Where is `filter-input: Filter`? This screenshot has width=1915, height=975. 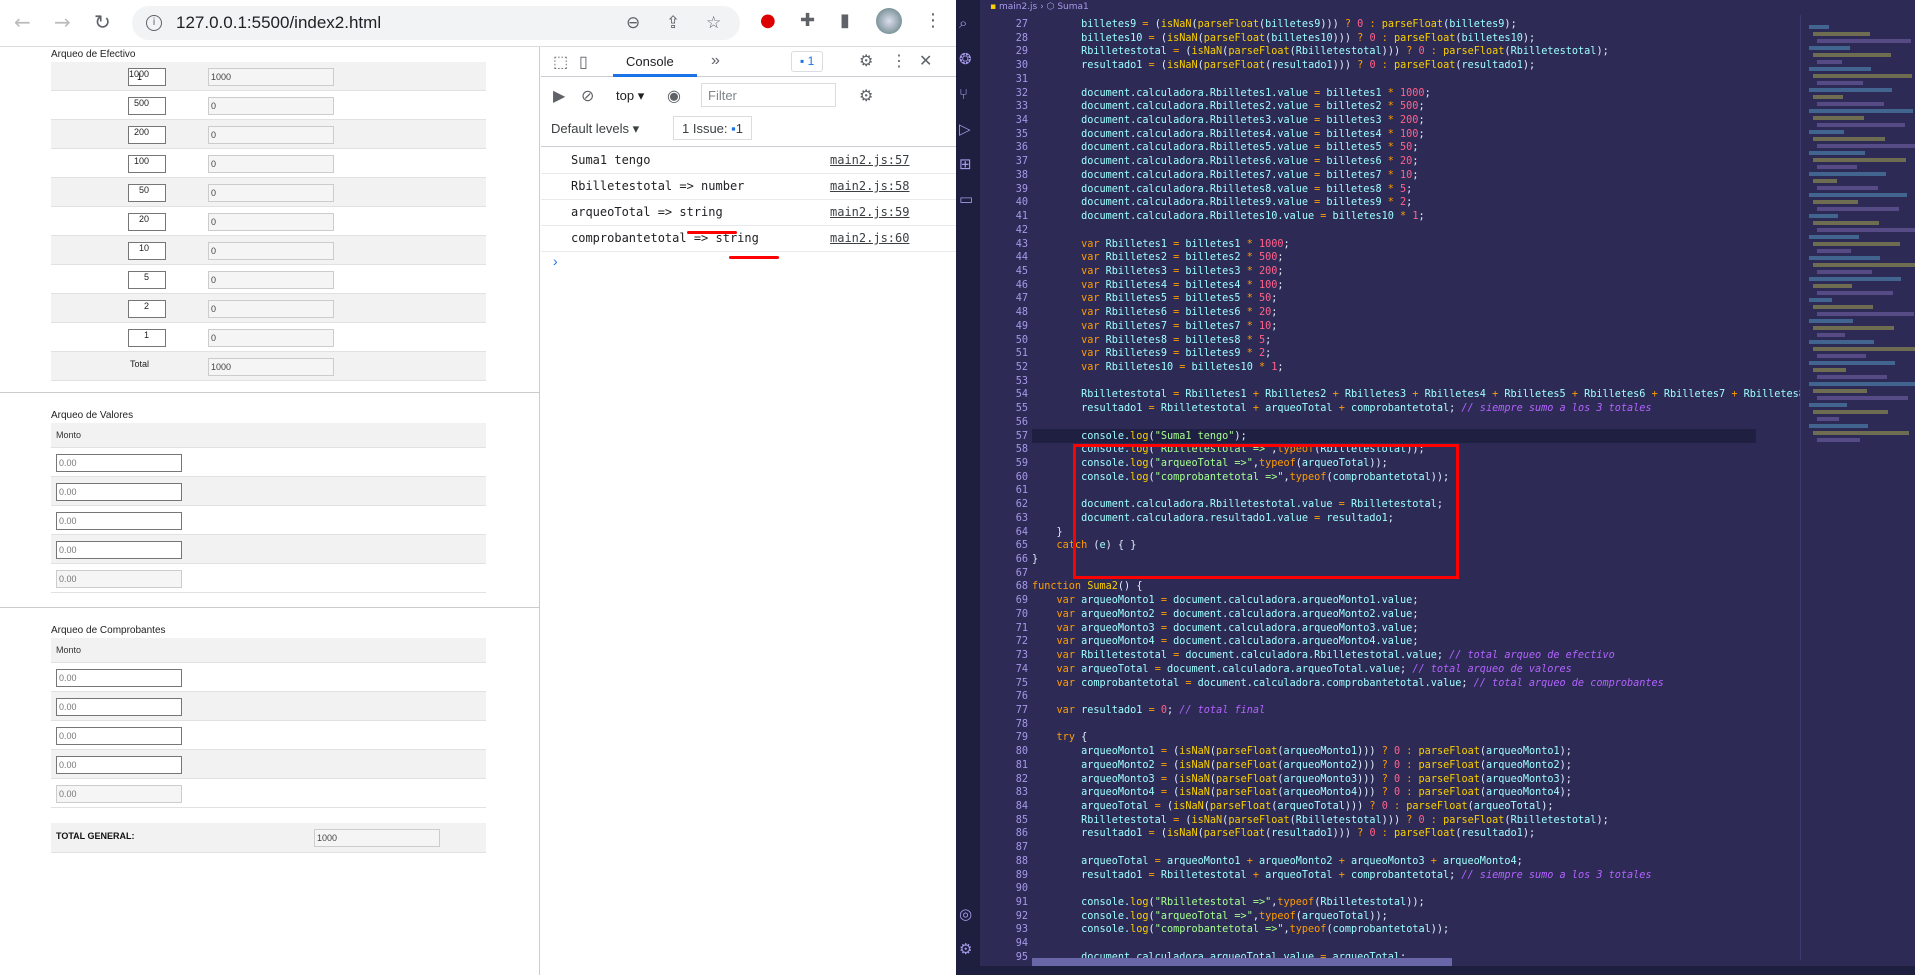
filter-input: Filter is located at coordinates (768, 95).